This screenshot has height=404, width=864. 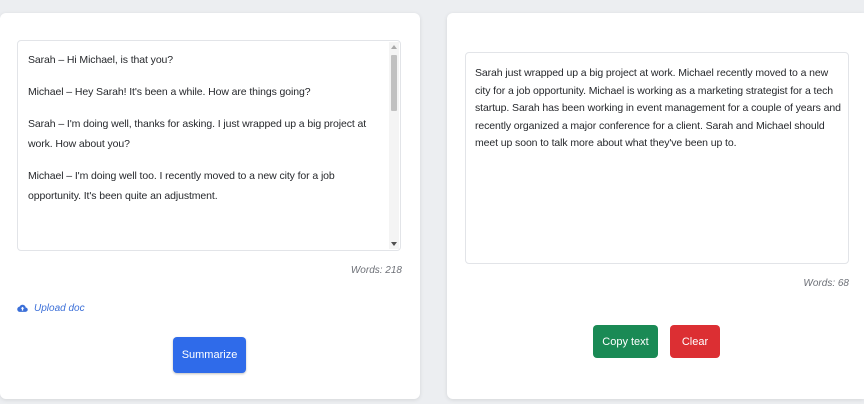 I want to click on scroll-up-arrow-icon, so click(x=394, y=47).